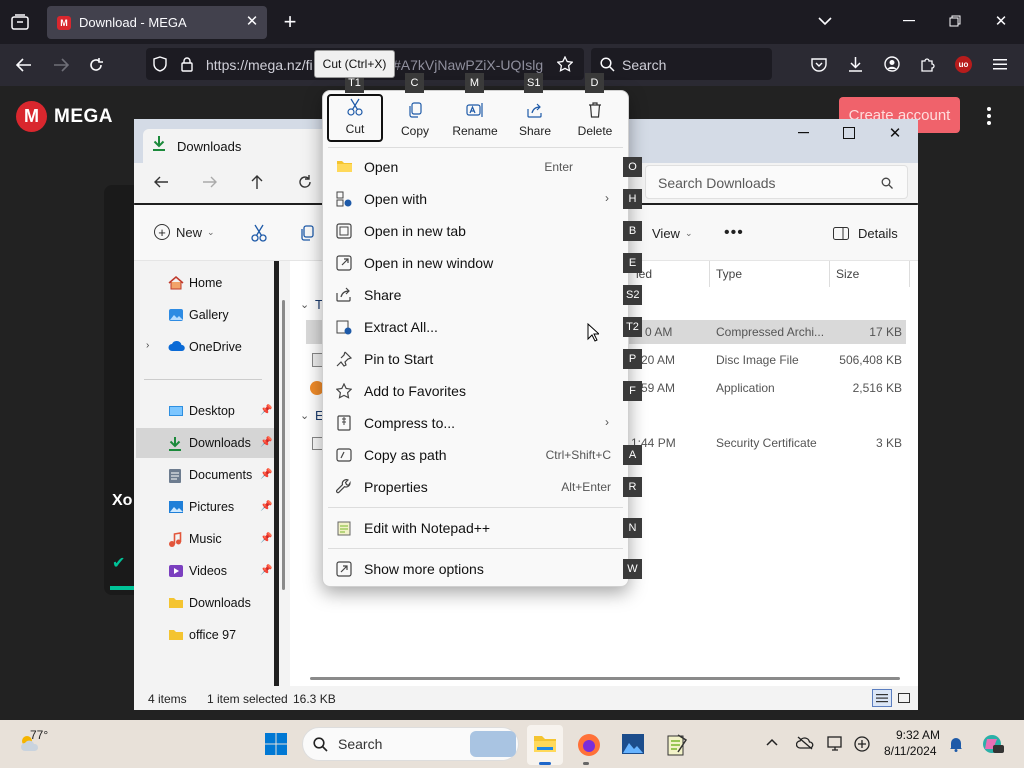  I want to click on nav-item-pictures: Pictures 📌, so click(205, 507).